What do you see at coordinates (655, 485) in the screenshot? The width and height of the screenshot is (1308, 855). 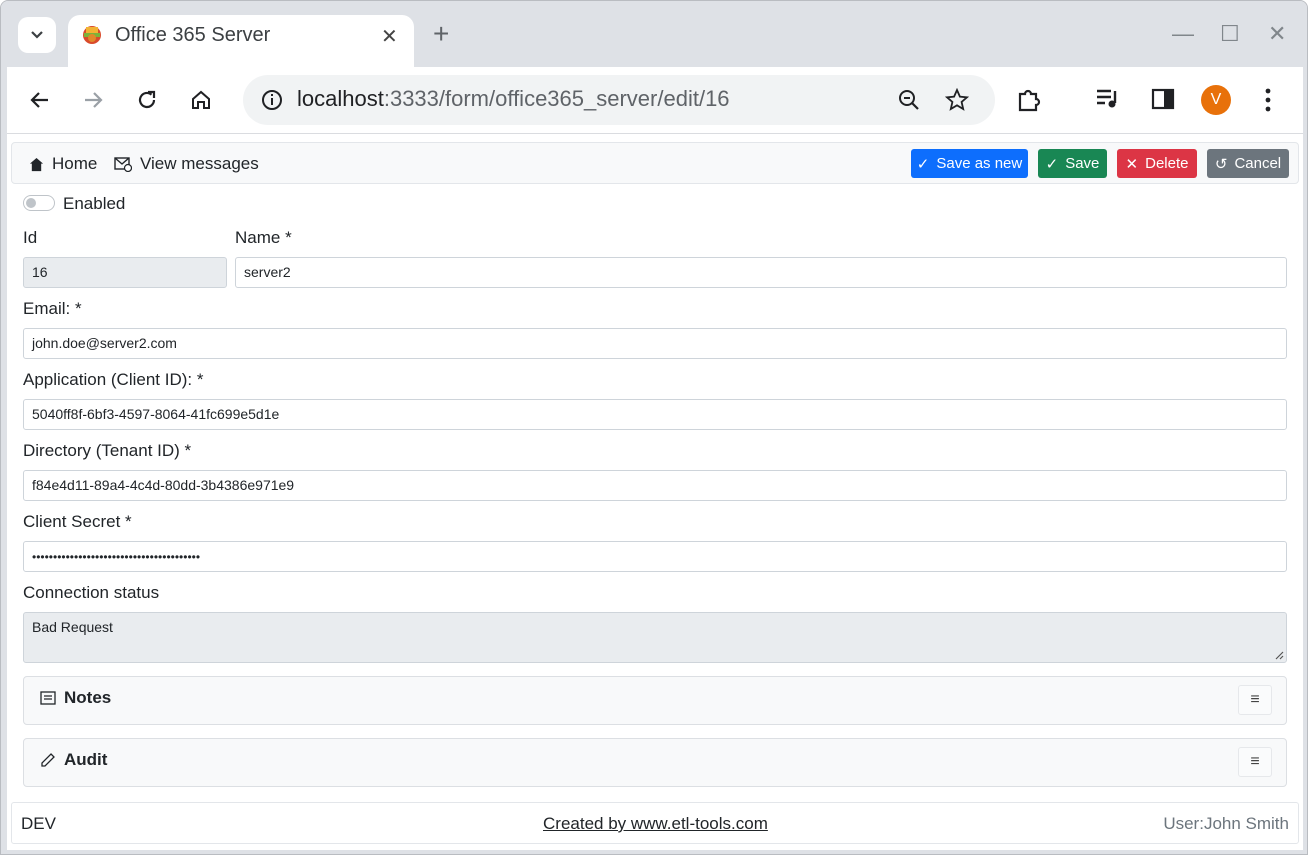 I see `tenant-id-field: f84e4d11-89a4-4c4d-80dd-3b4386e971e9` at bounding box center [655, 485].